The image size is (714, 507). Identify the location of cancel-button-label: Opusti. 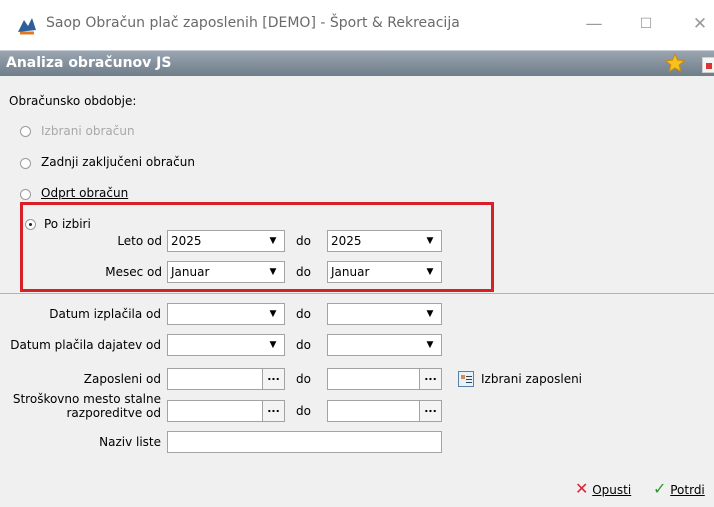
(612, 490).